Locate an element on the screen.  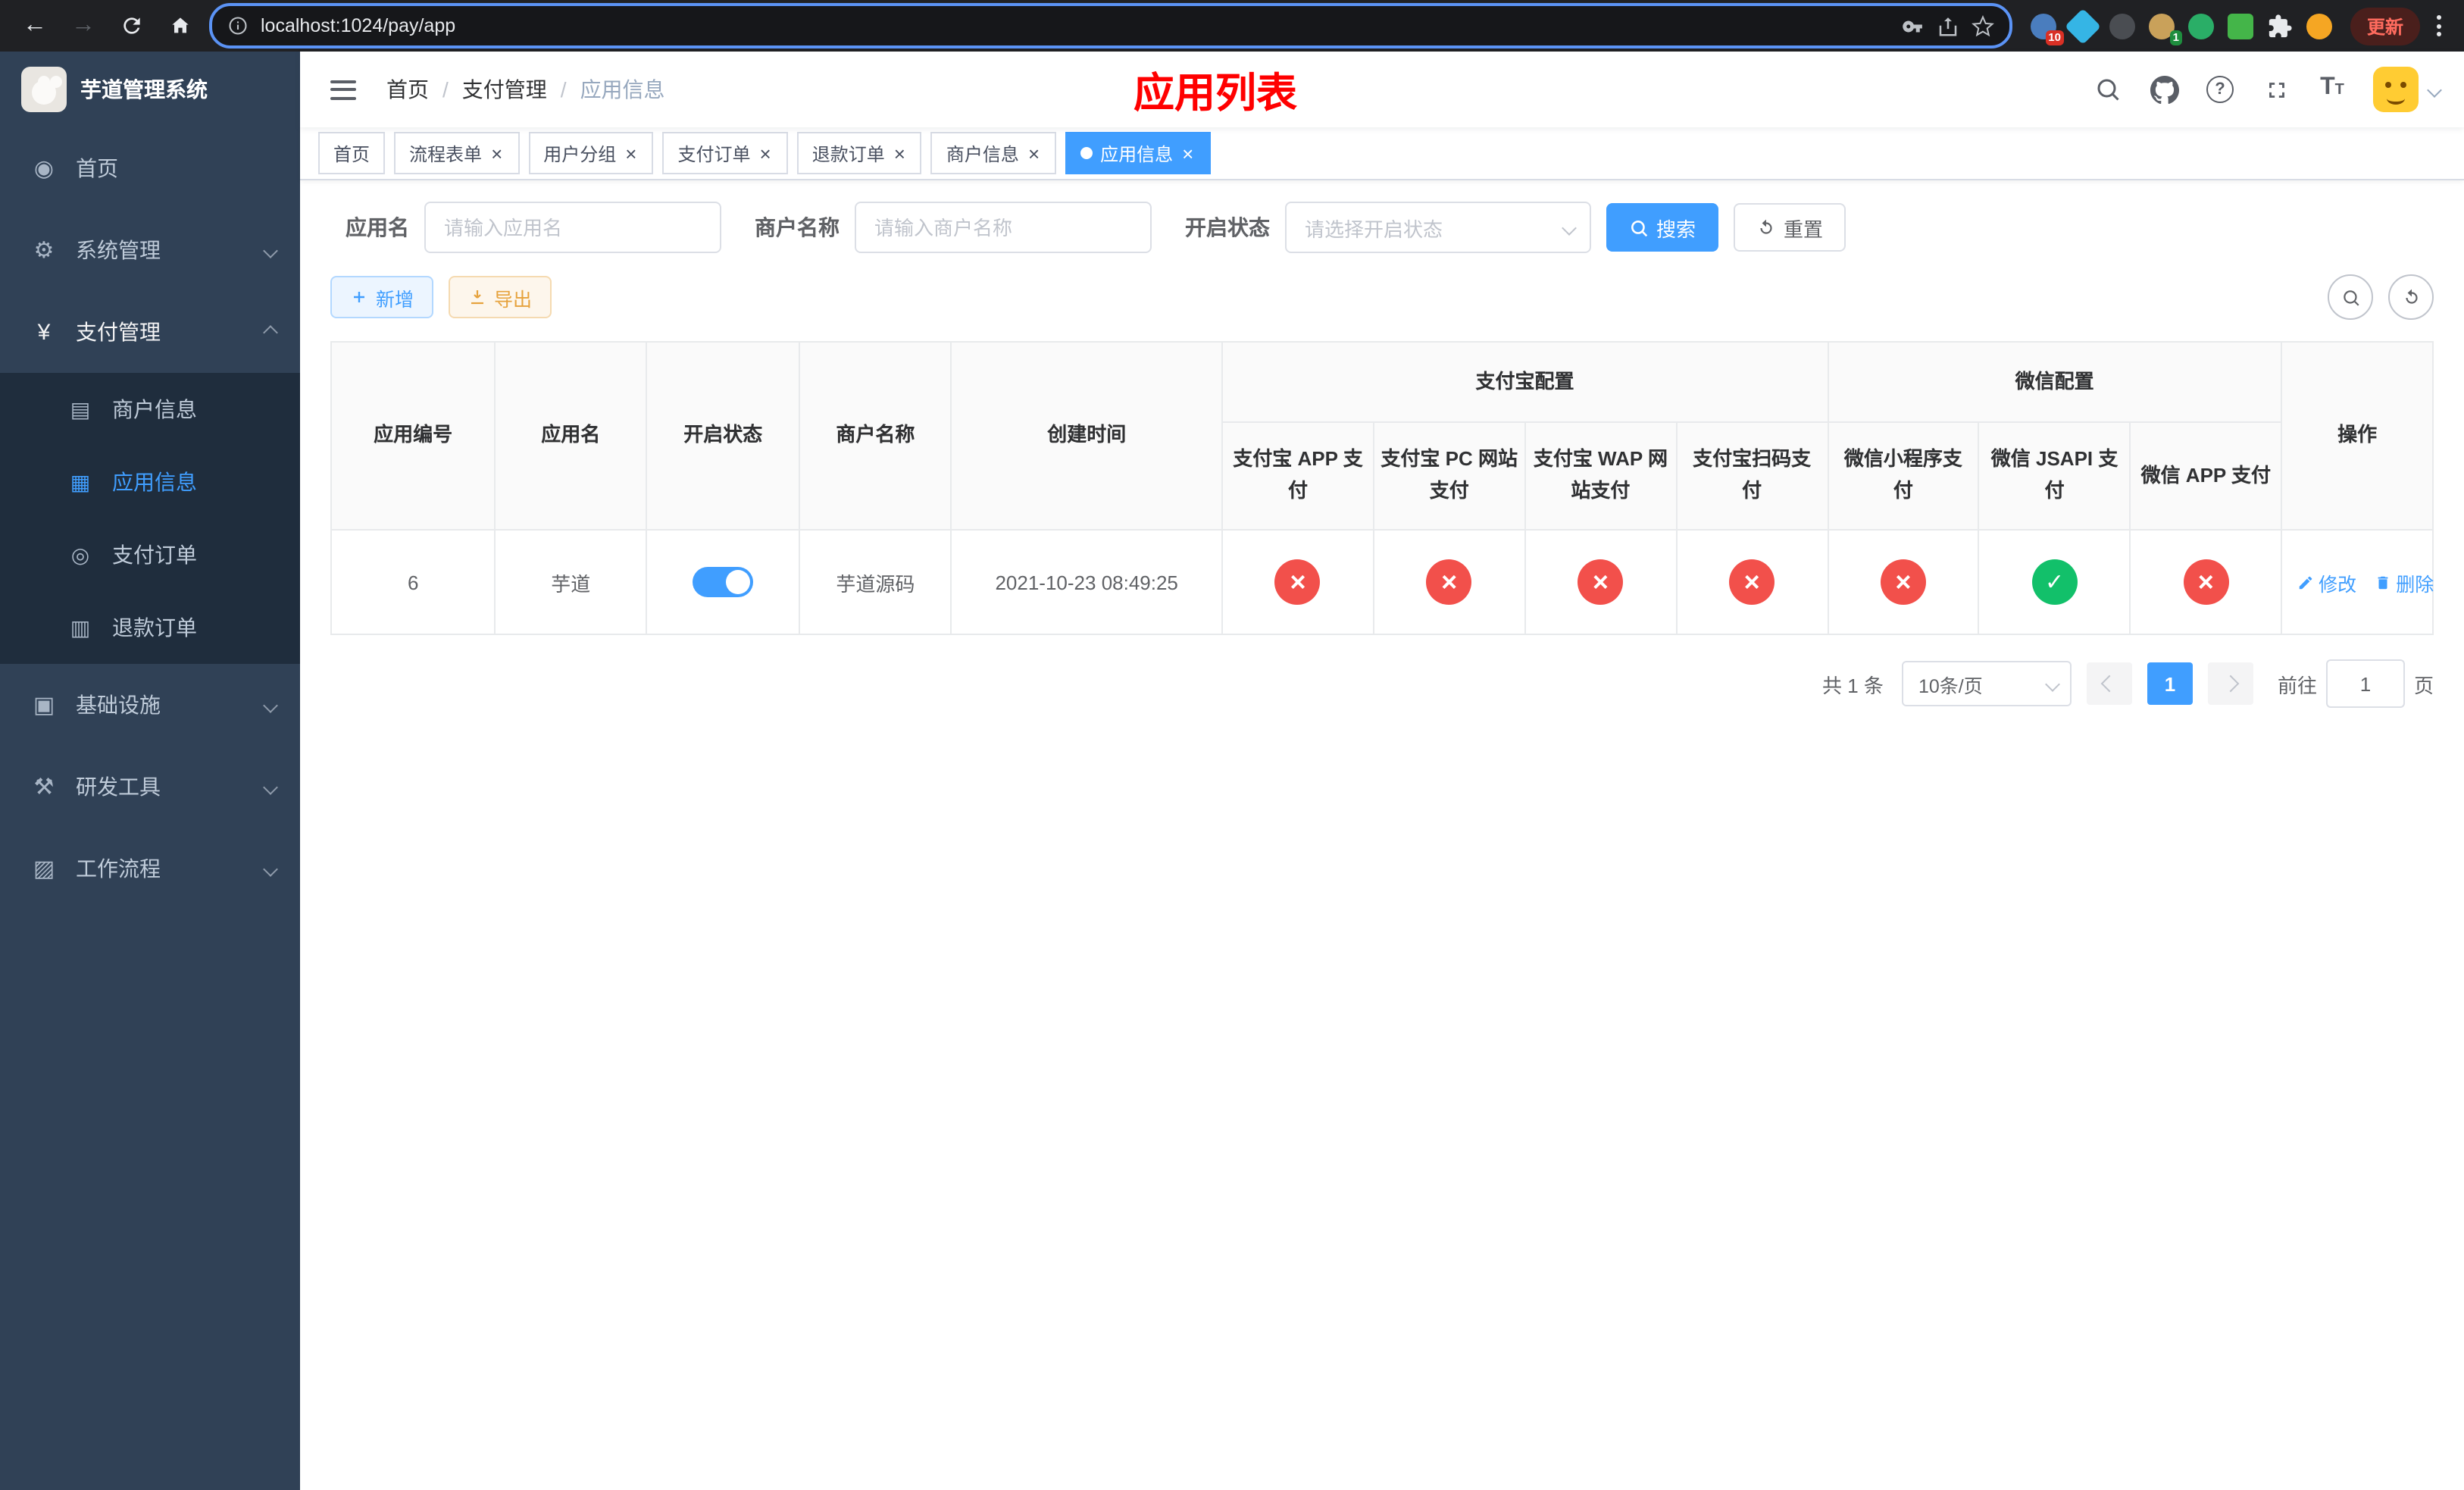
add-button: 新增 is located at coordinates (382, 297).